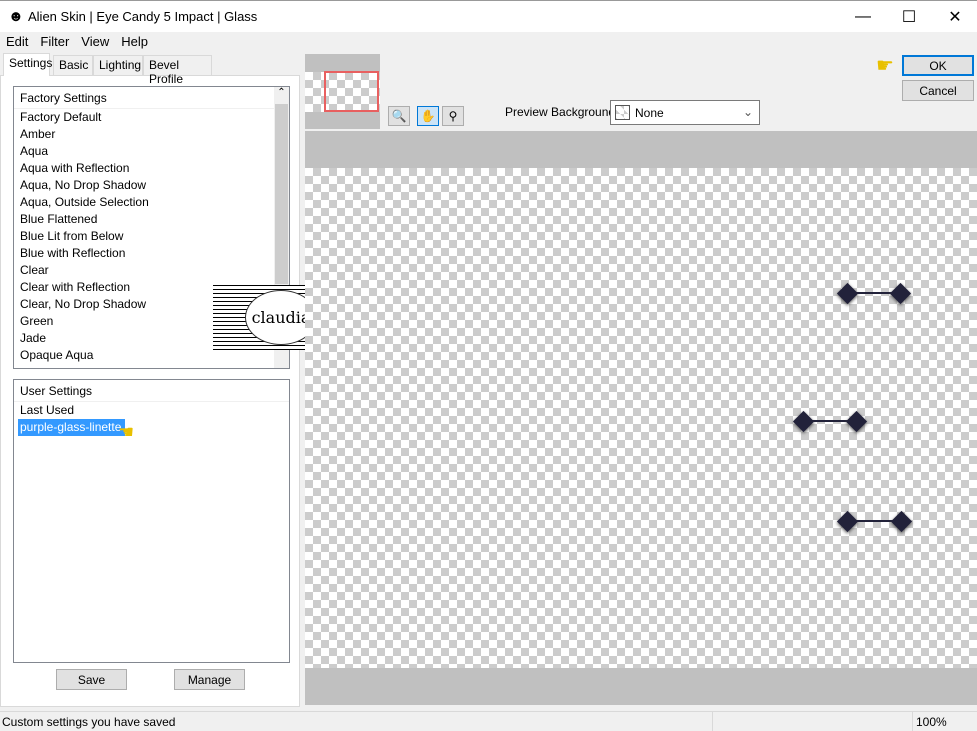 This screenshot has width=977, height=731. I want to click on user-settings-header: User Settings, so click(151, 391).